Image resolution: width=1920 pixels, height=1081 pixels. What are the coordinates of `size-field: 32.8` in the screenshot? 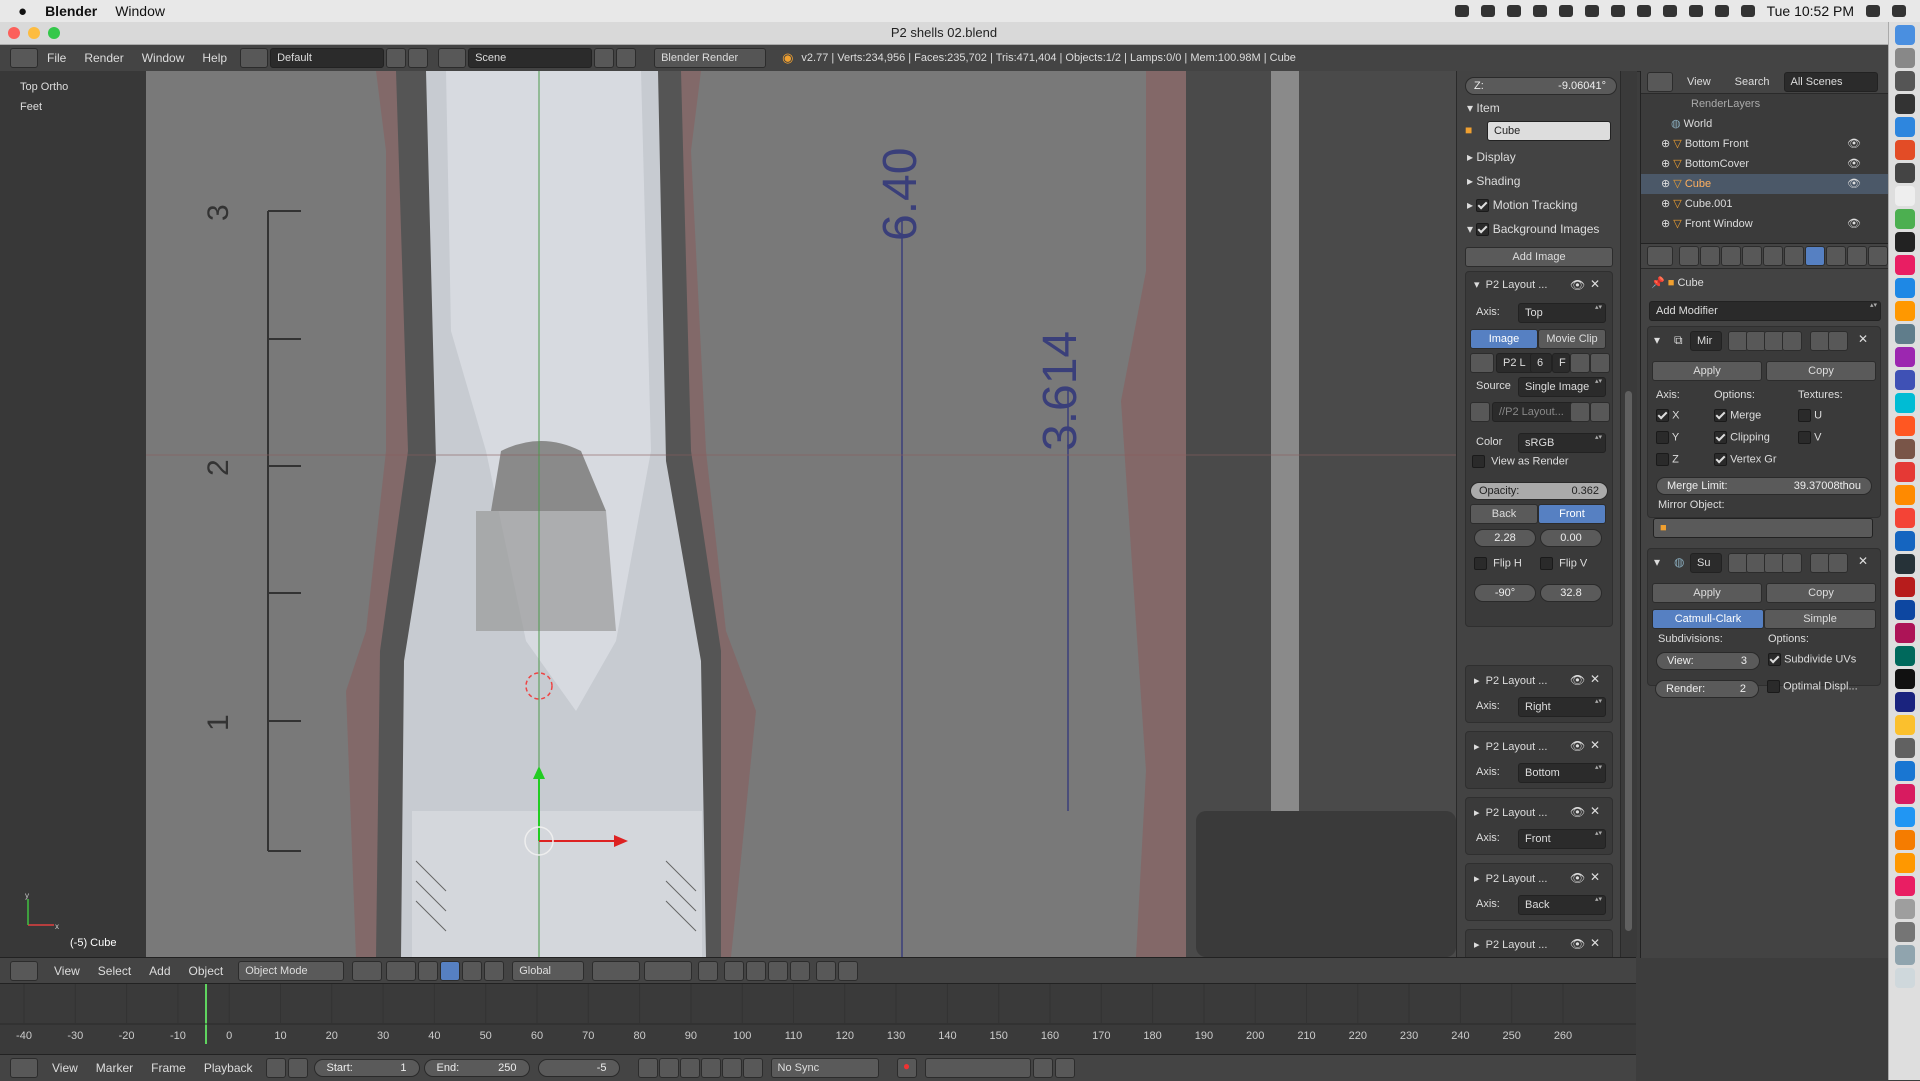 It's located at (1571, 593).